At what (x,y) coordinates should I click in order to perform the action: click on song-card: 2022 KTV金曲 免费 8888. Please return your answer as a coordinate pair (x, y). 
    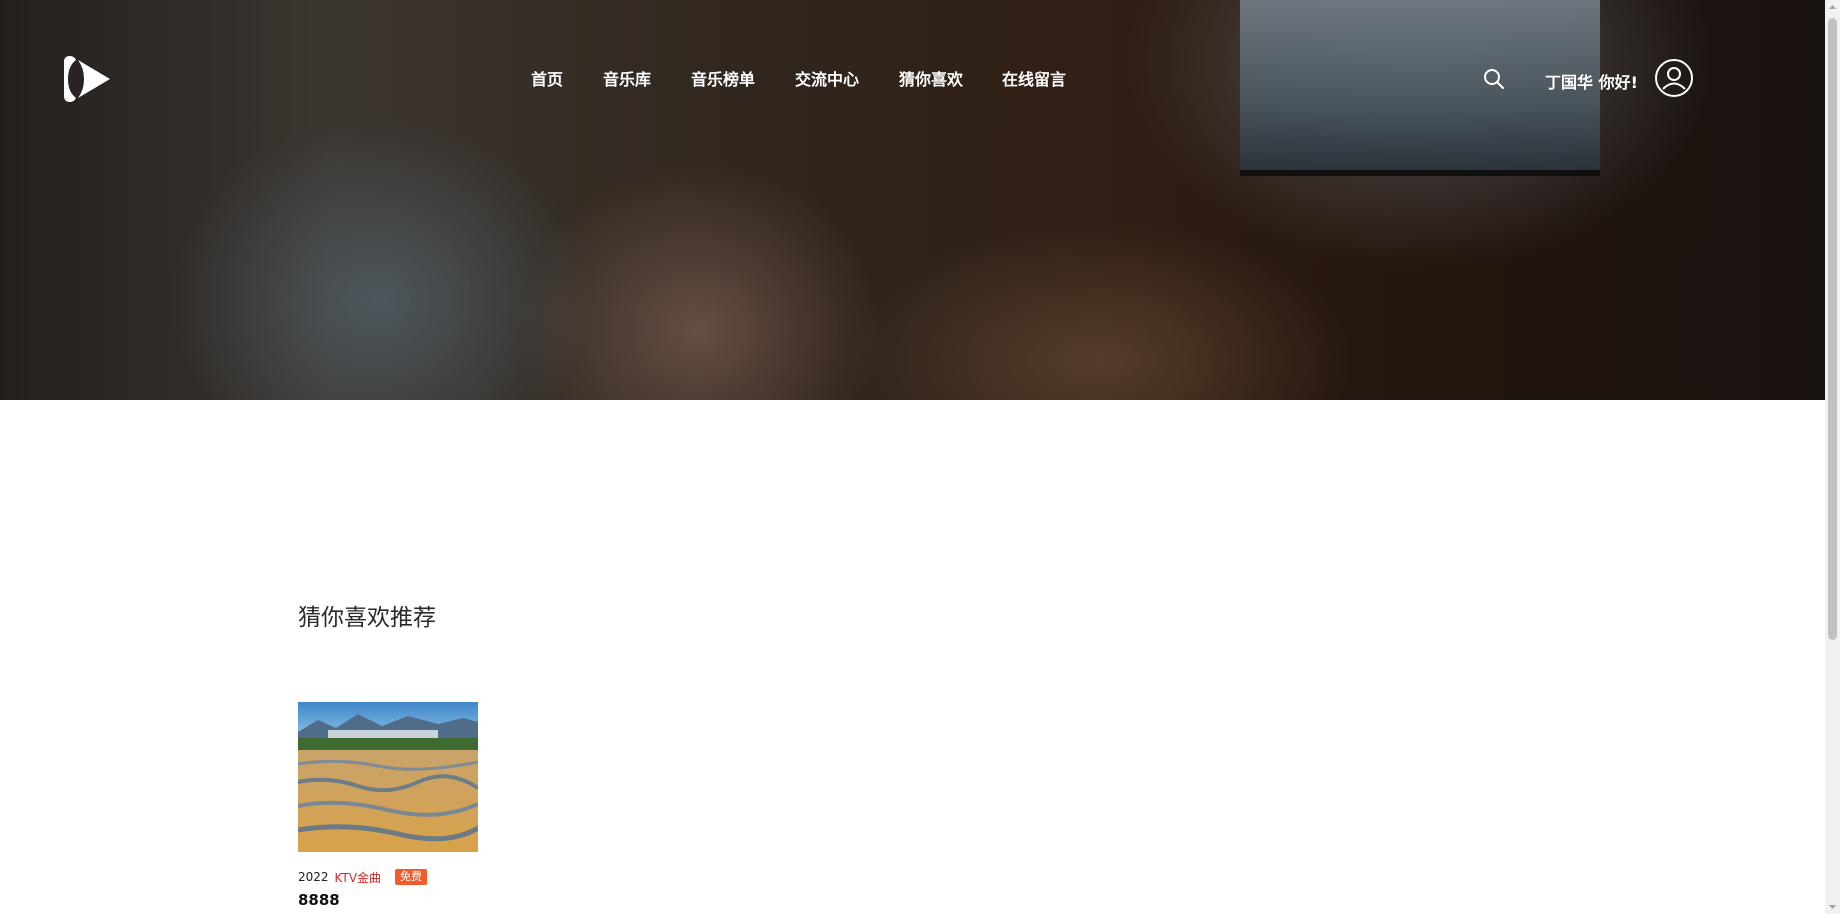
    Looking at the image, I should click on (388, 805).